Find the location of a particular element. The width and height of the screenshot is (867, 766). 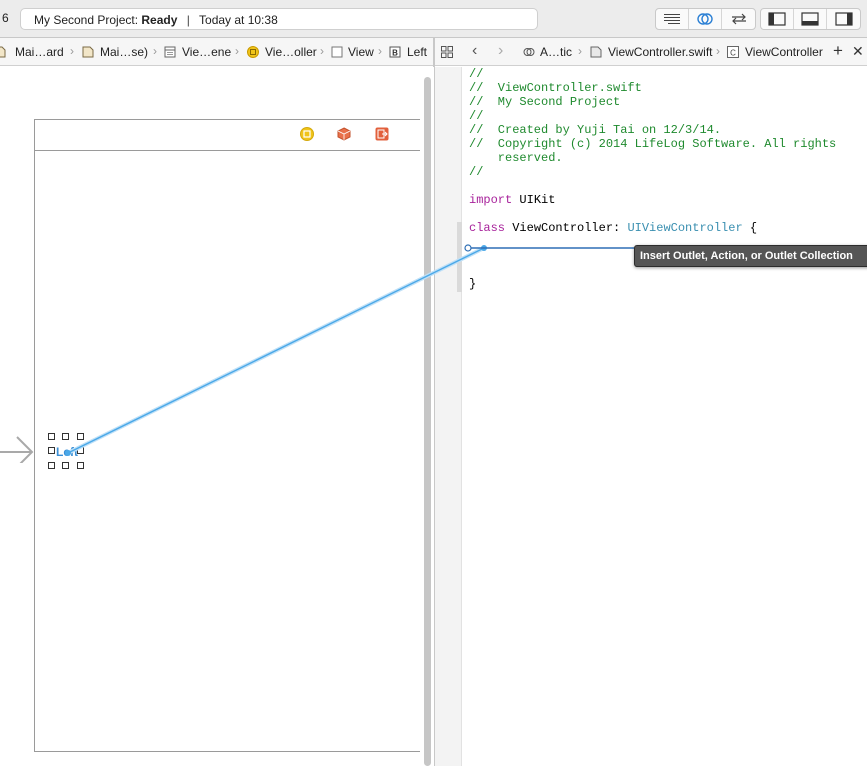

initial-view-controller-arrow-icon is located at coordinates (17, 449).